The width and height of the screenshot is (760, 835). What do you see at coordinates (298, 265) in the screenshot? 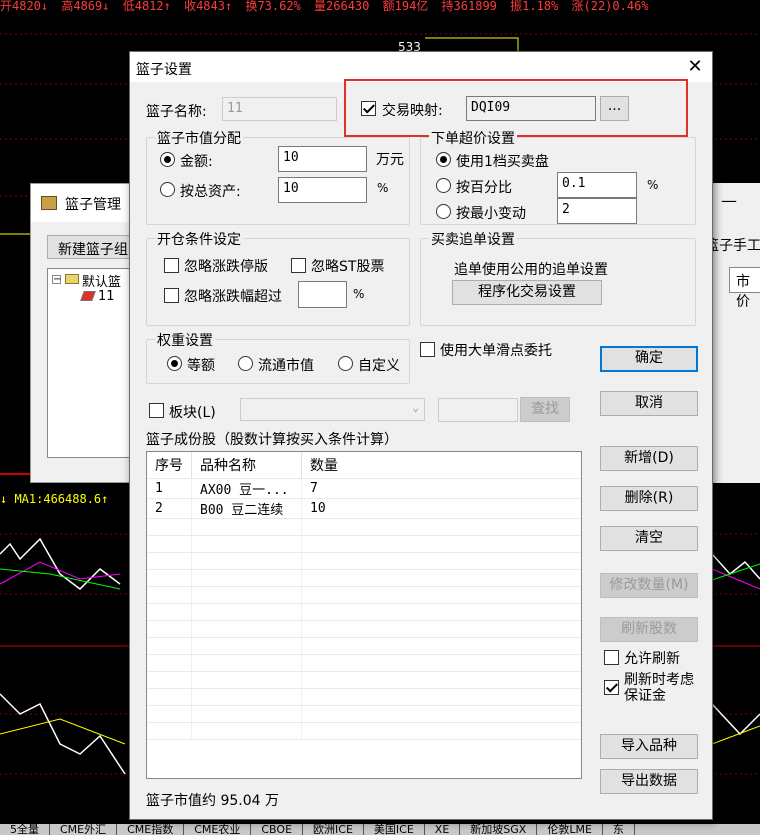
I see `ignore-st-checkbox` at bounding box center [298, 265].